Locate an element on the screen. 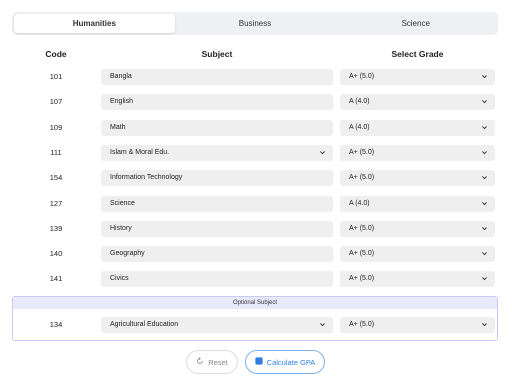 The image size is (512, 388). subject-row: 101 Bangla A+ (5.0) is located at coordinates (256, 77).